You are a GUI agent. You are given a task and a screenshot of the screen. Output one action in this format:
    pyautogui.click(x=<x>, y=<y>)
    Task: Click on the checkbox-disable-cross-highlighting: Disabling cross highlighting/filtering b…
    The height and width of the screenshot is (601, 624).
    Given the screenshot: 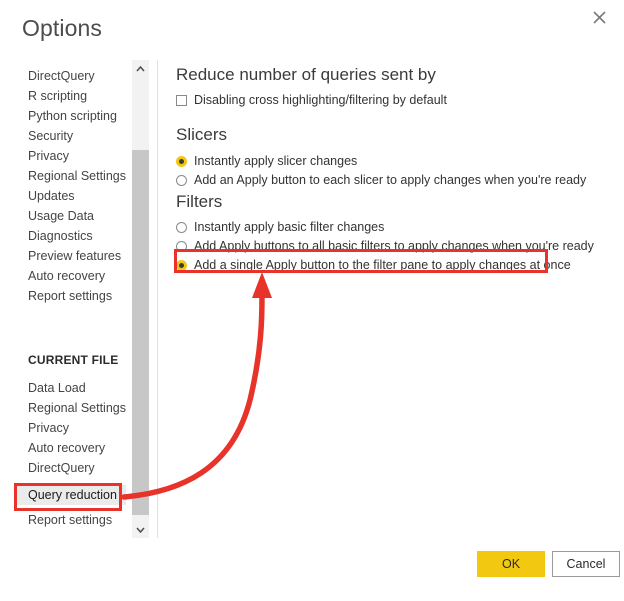 What is the action you would take?
    pyautogui.click(x=311, y=100)
    